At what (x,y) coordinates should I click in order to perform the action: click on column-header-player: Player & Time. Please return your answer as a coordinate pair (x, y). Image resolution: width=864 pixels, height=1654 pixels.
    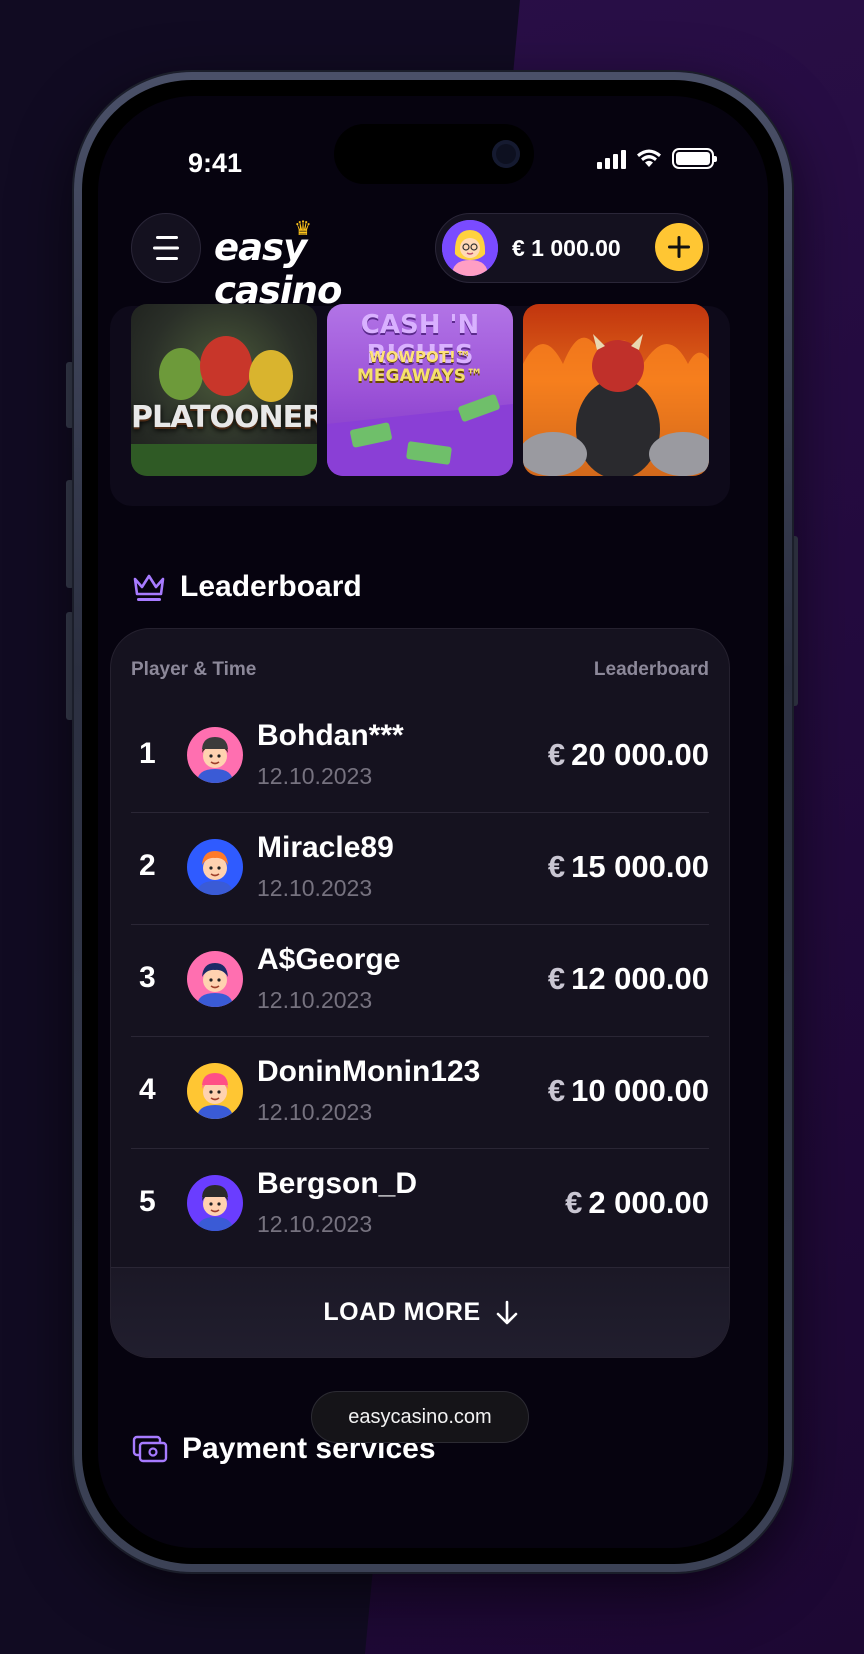
    Looking at the image, I should click on (194, 669).